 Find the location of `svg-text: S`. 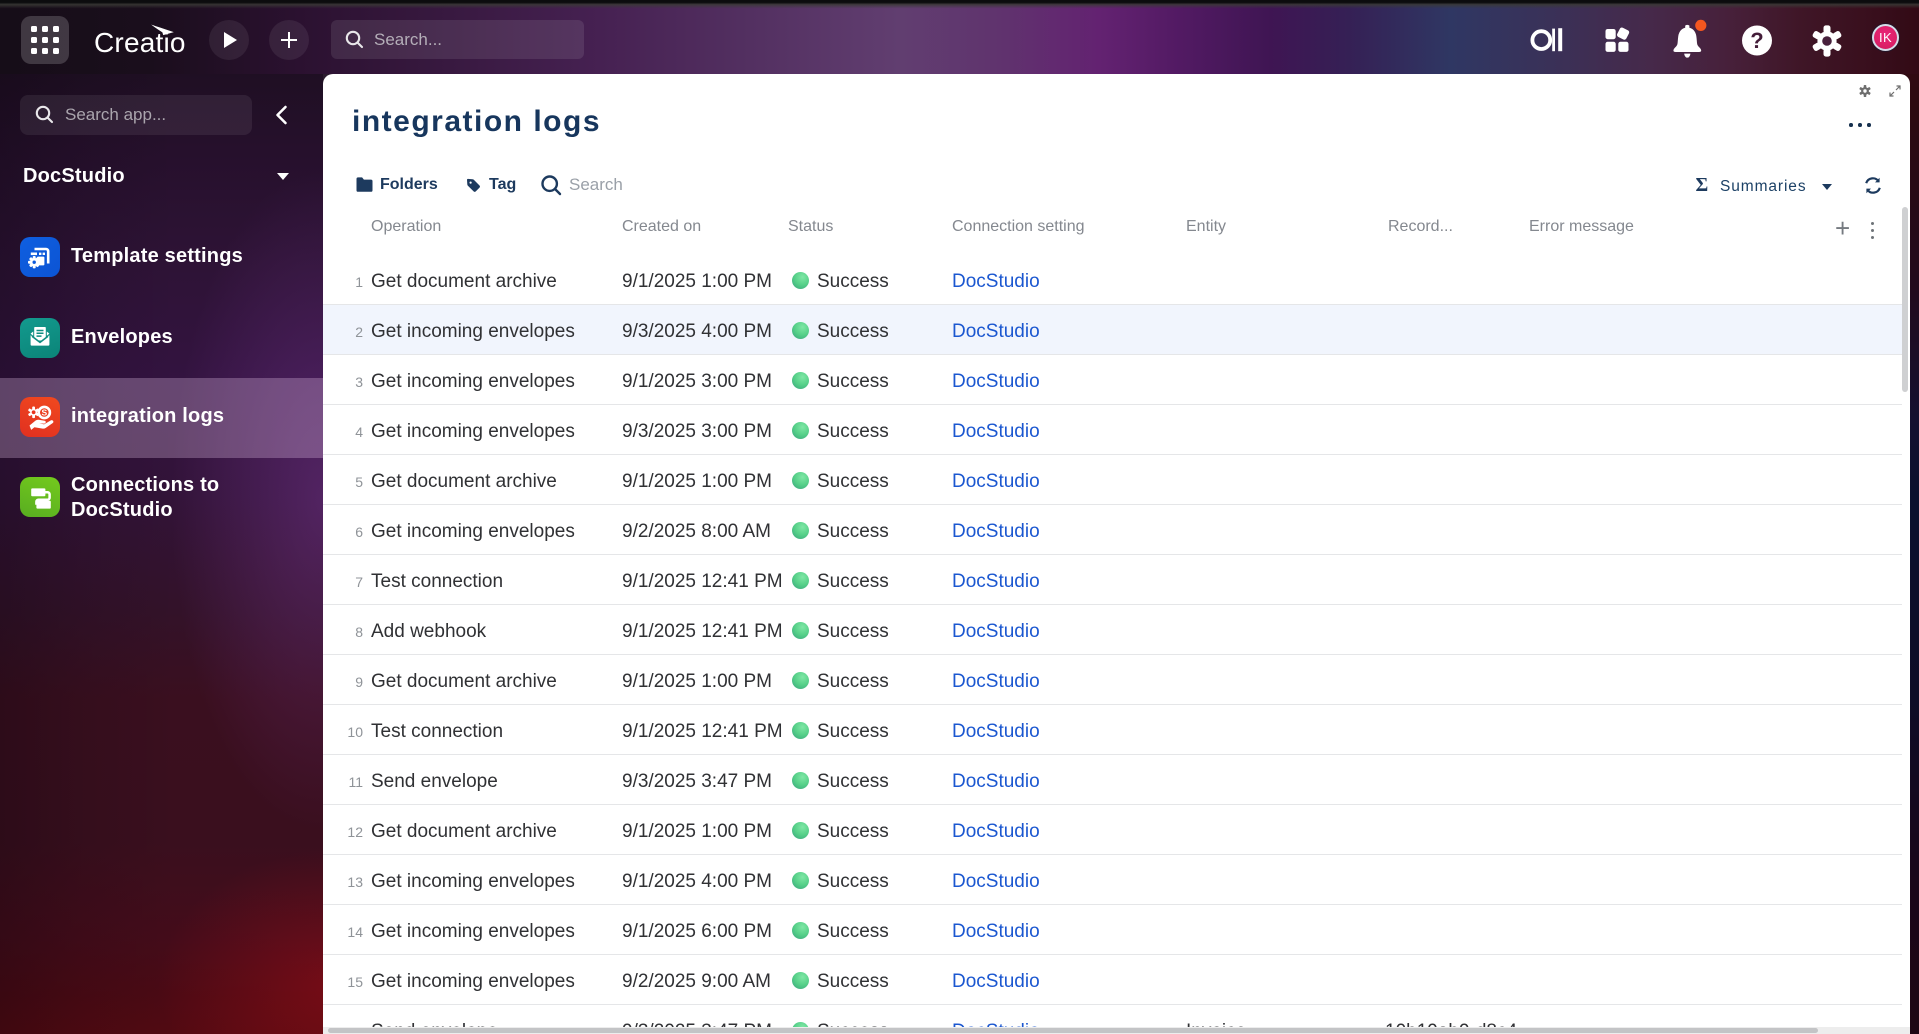

svg-text: S is located at coordinates (44, 413).